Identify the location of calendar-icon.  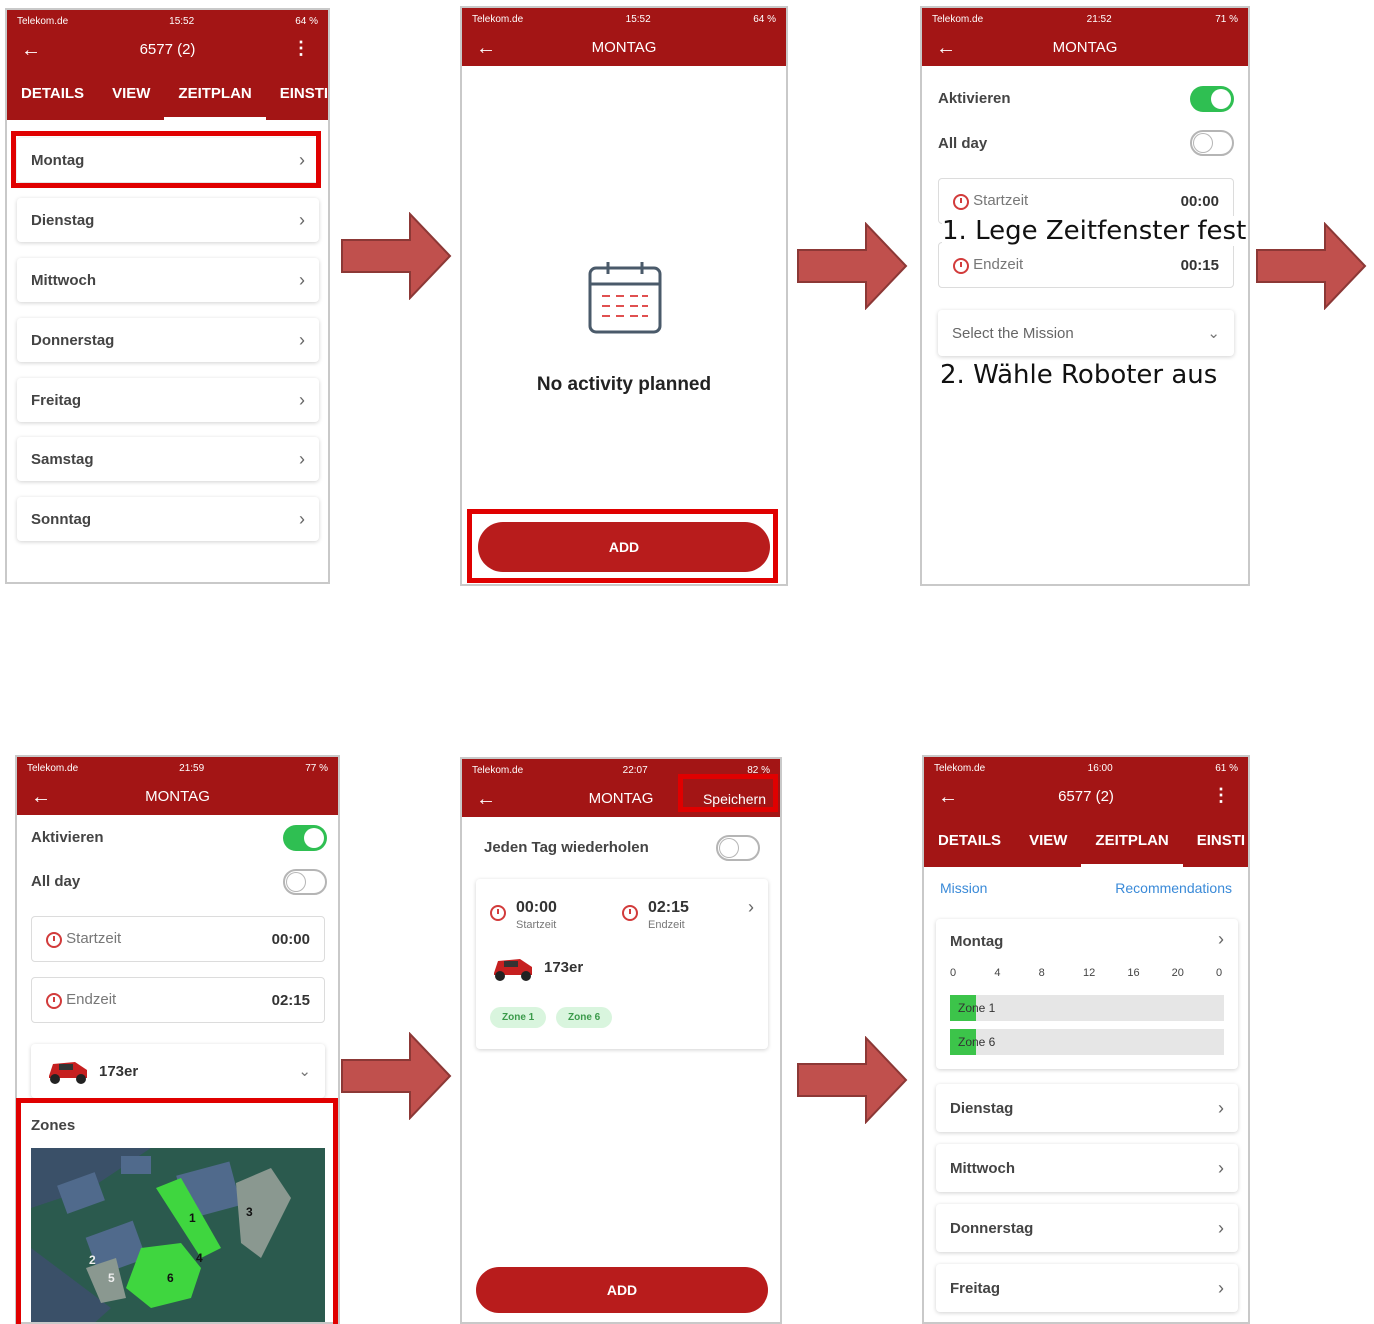
(625, 298).